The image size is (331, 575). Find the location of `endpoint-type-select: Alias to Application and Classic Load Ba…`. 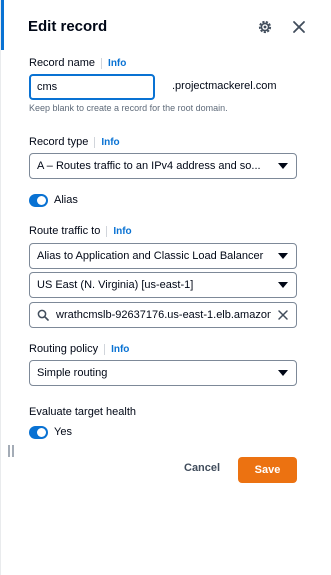

endpoint-type-select: Alias to Application and Classic Load Ba… is located at coordinates (163, 256).